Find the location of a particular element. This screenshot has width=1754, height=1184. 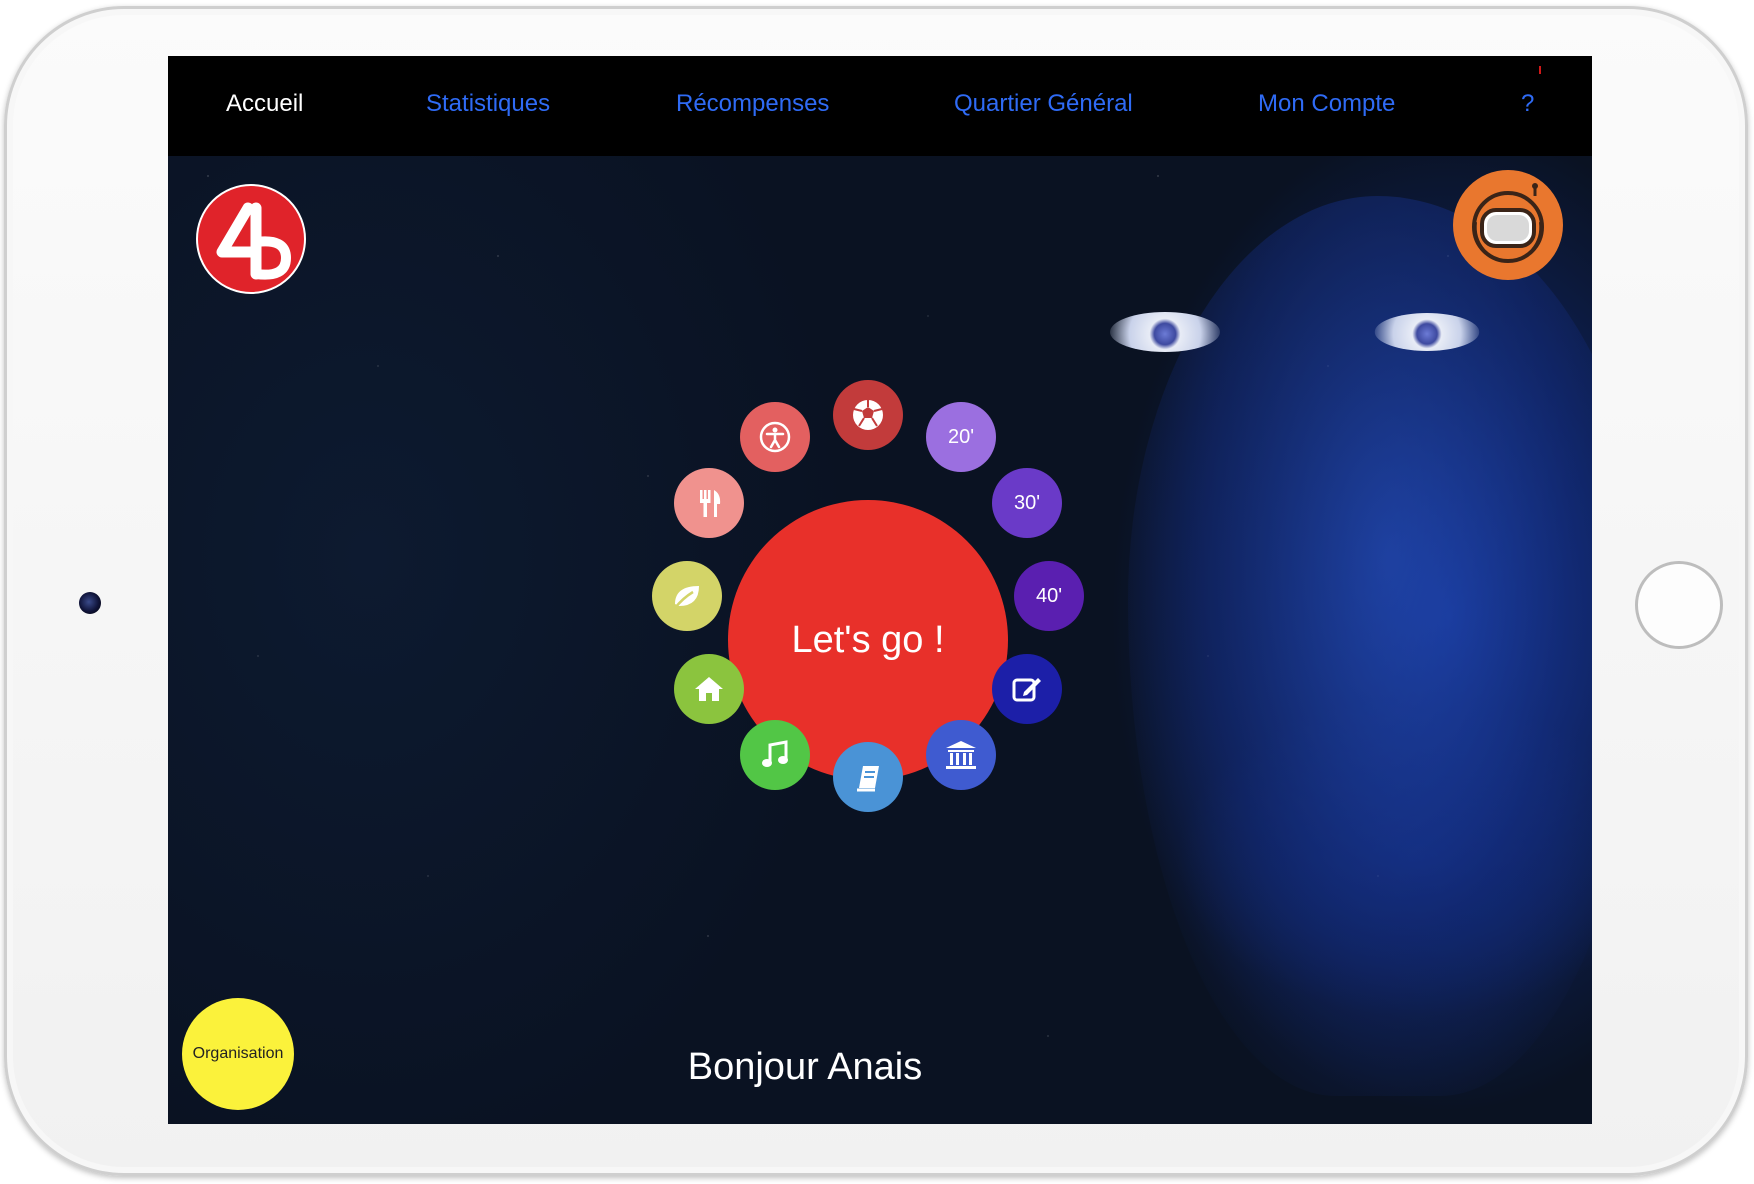

museum-icon is located at coordinates (961, 755).